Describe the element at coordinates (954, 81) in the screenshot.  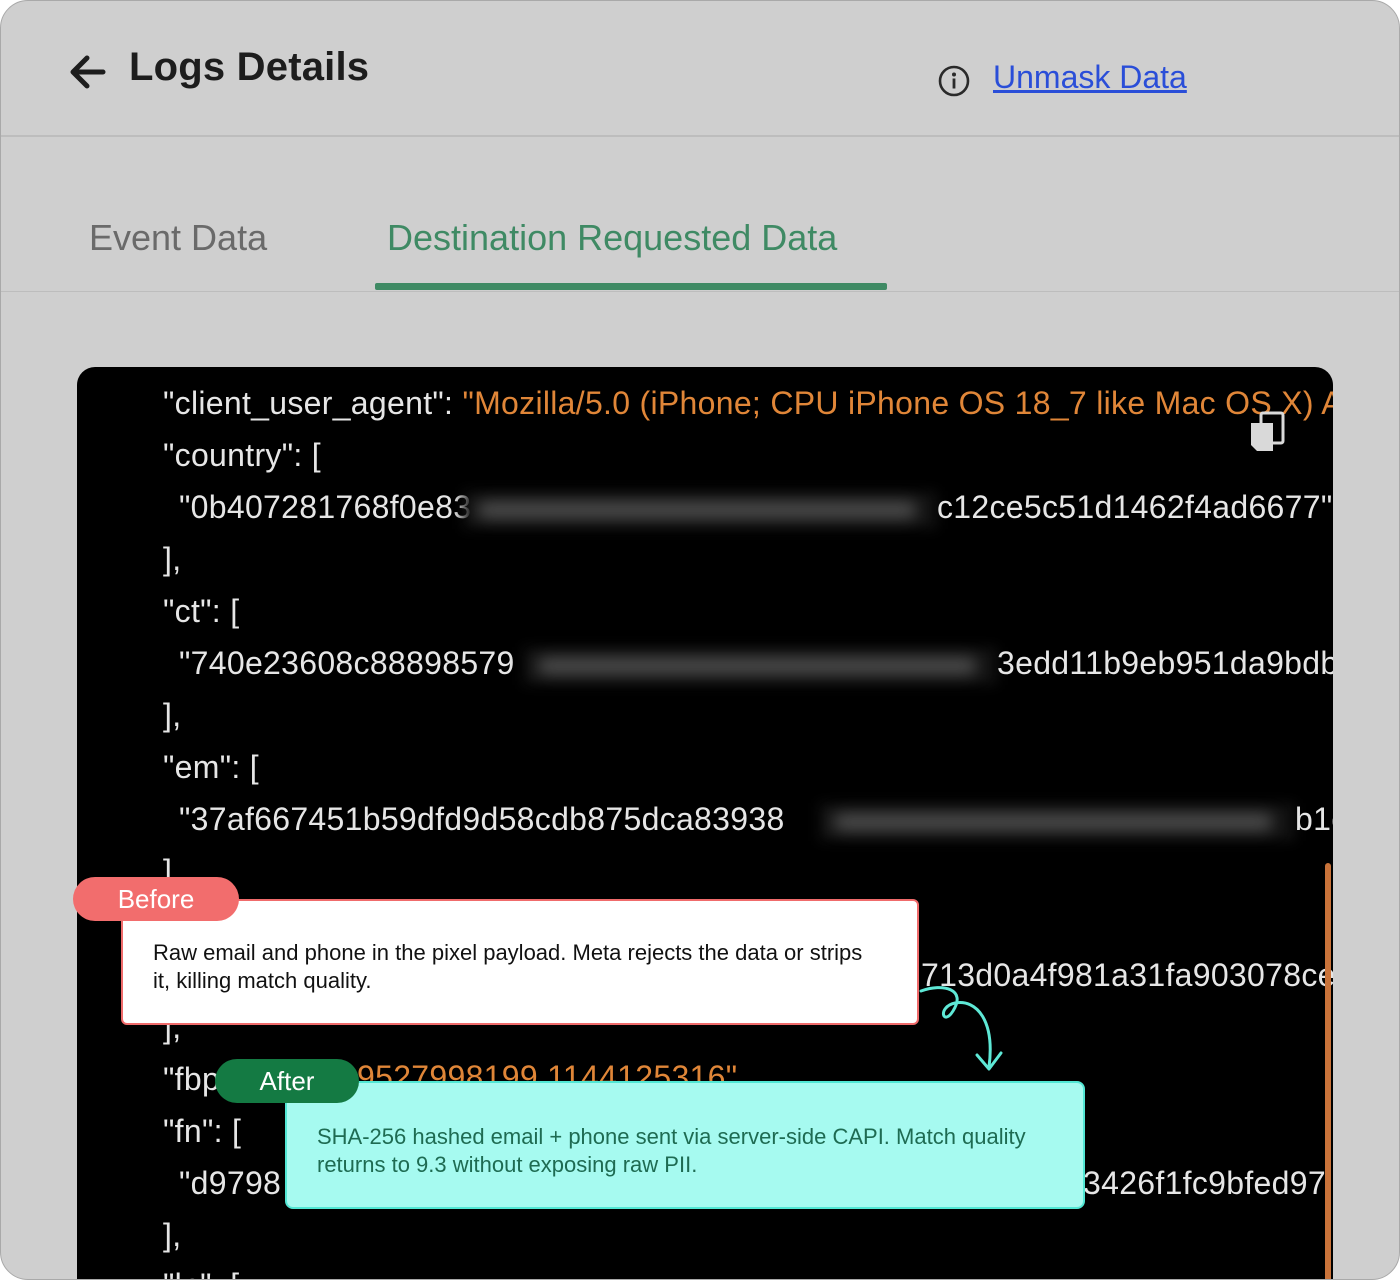
I see `info-circle-icon` at that location.